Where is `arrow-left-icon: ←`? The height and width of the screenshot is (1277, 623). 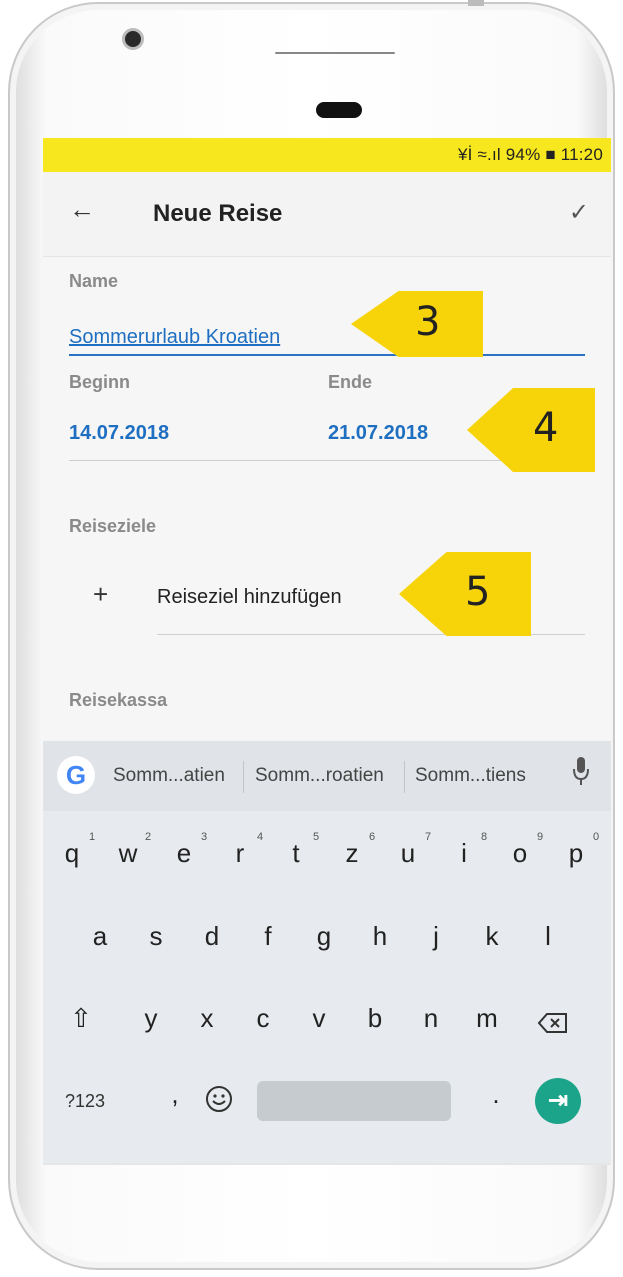 arrow-left-icon: ← is located at coordinates (82, 209).